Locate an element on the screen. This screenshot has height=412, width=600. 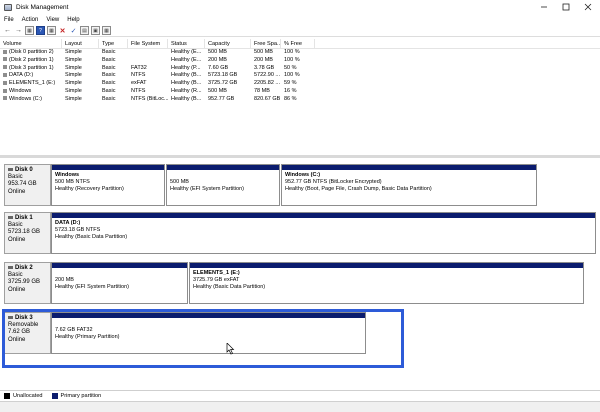
disk-management-app-icon is located at coordinates (8, 7).